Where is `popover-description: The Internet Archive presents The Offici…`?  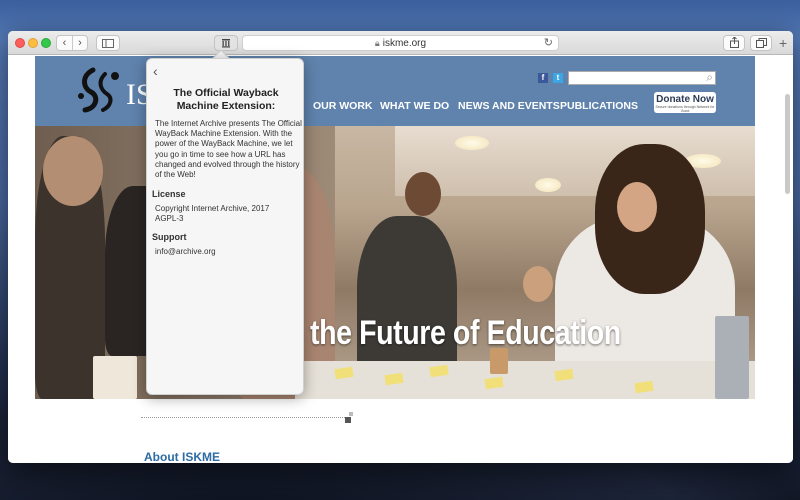 popover-description: The Internet Archive presents The Offici… is located at coordinates (228, 149).